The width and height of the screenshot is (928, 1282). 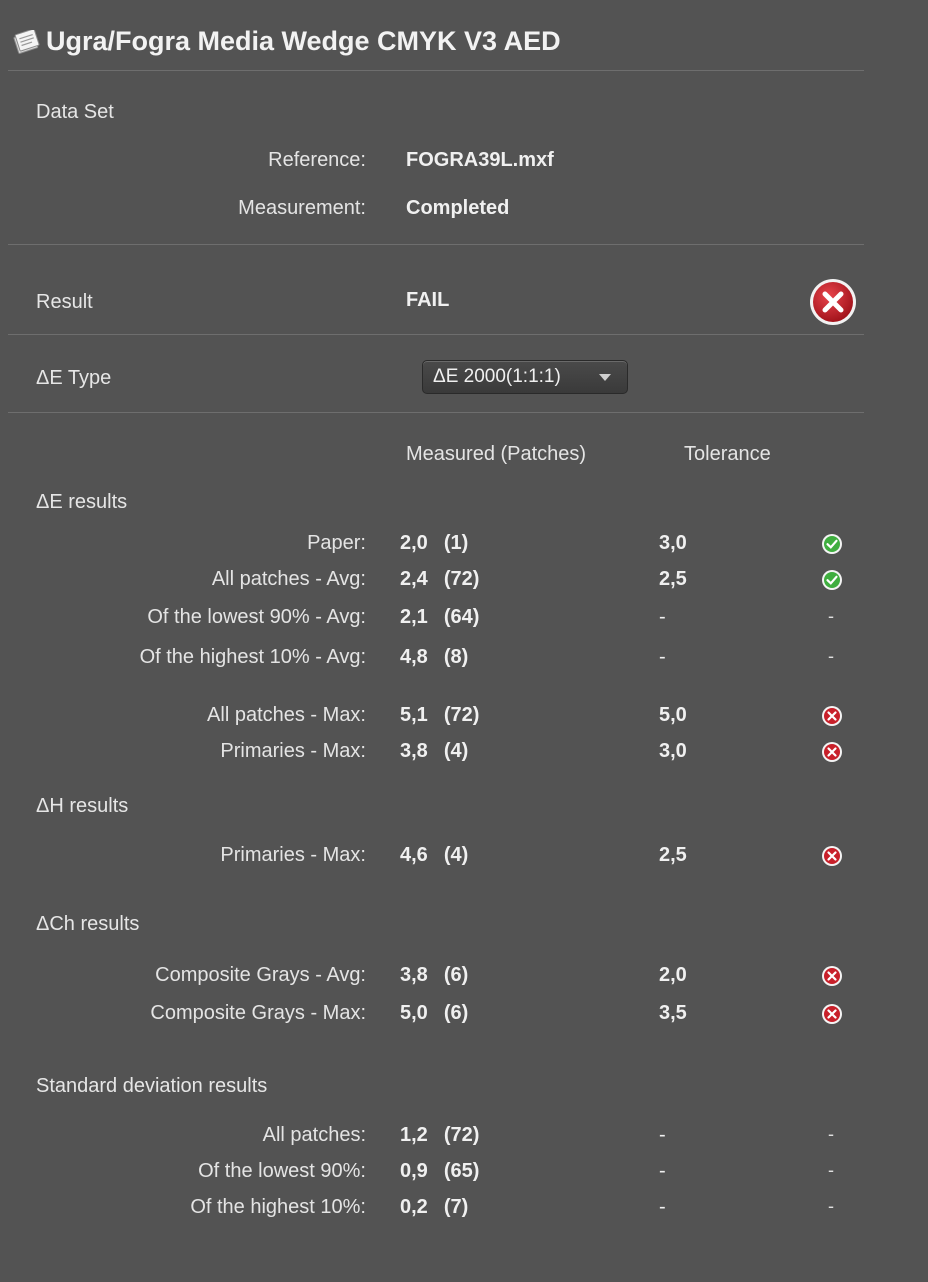 What do you see at coordinates (414, 715) in the screenshot?
I see `measured-value: 5,1` at bounding box center [414, 715].